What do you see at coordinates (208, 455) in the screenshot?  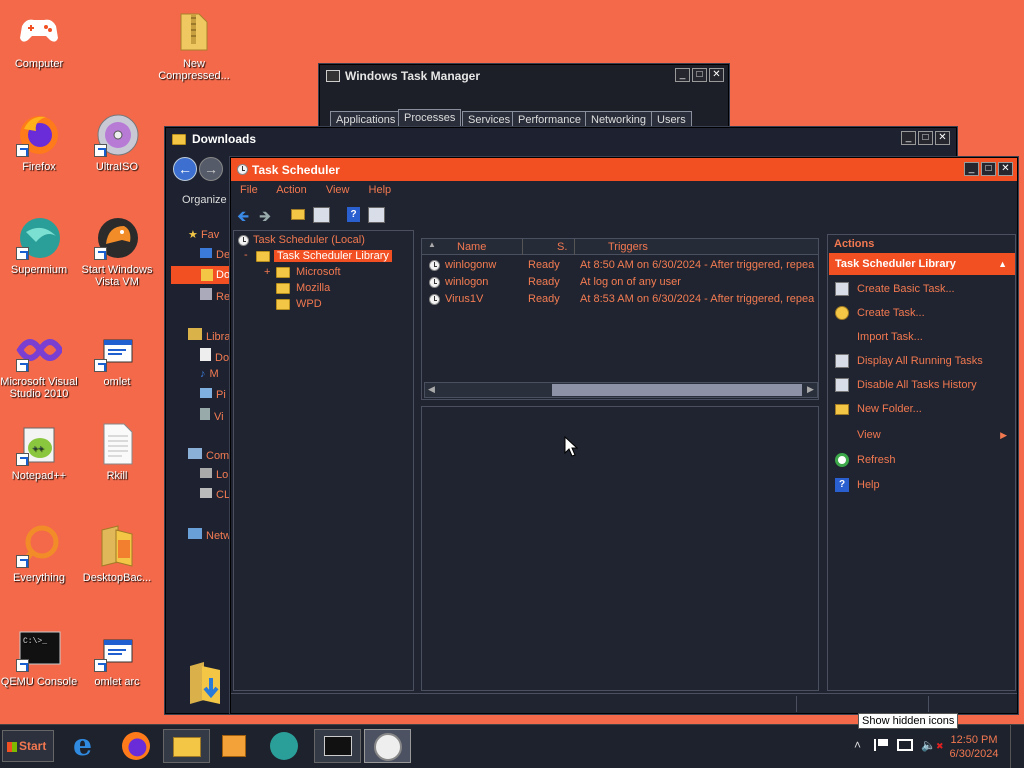 I see `nav-computer: Com` at bounding box center [208, 455].